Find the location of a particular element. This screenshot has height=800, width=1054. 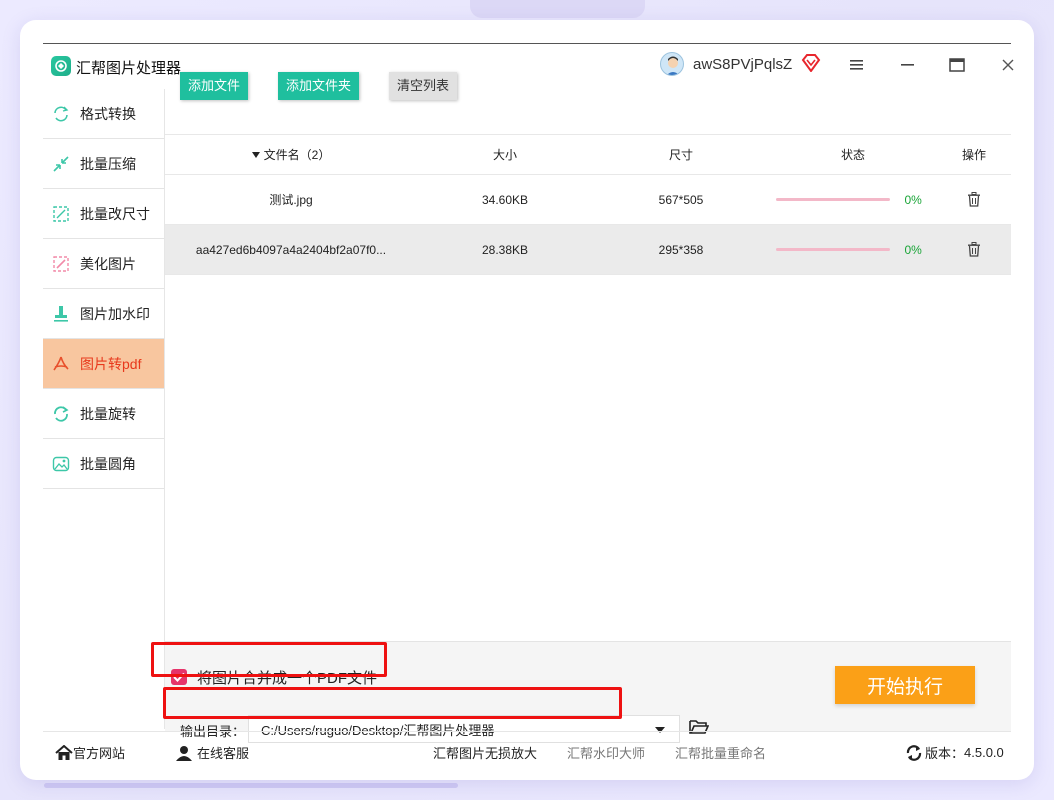

add-file-button: 添加文件 is located at coordinates (214, 86).